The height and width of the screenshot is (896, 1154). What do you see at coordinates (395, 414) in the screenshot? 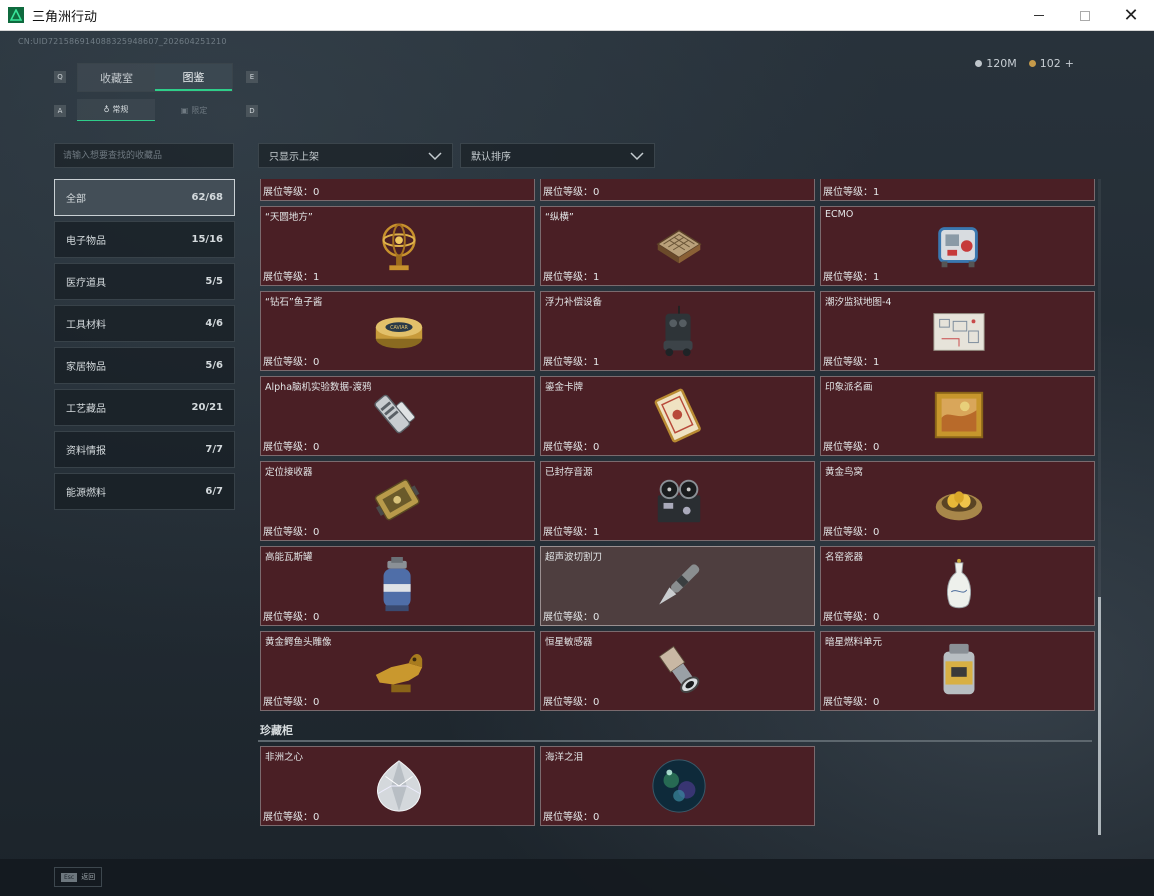
I see `data-drive-icon` at bounding box center [395, 414].